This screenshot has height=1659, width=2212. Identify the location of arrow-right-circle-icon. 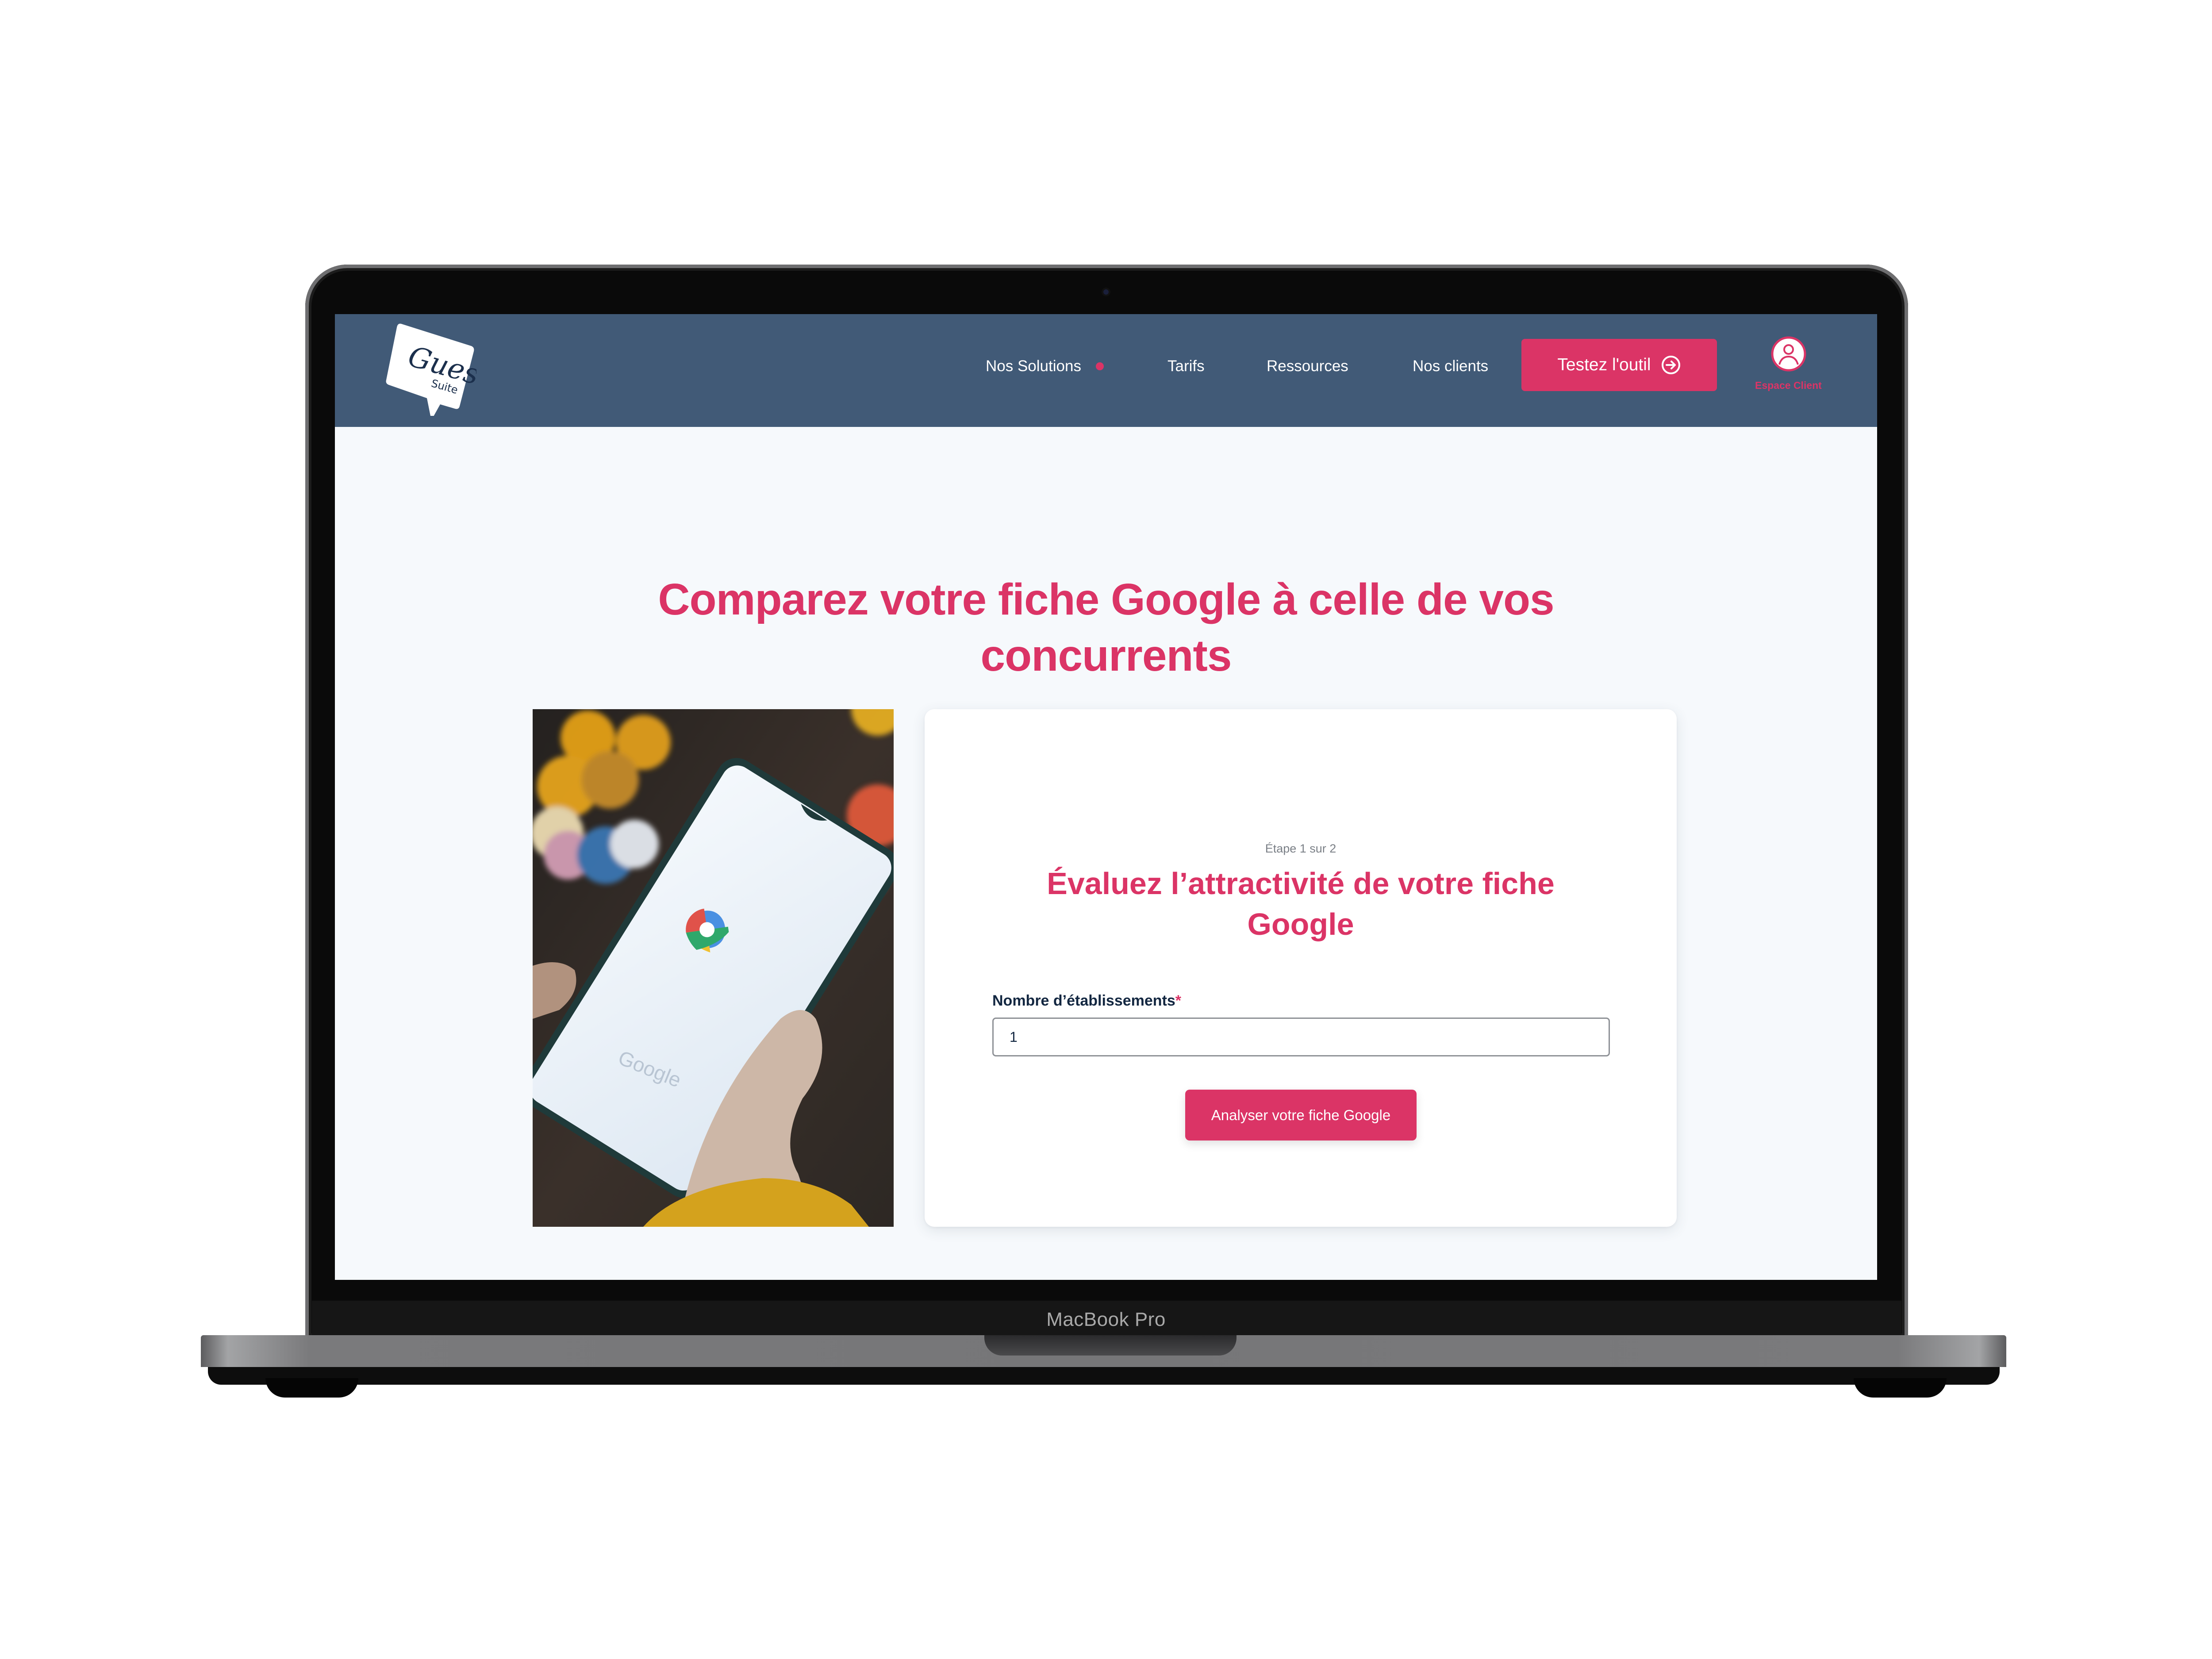
(1671, 365).